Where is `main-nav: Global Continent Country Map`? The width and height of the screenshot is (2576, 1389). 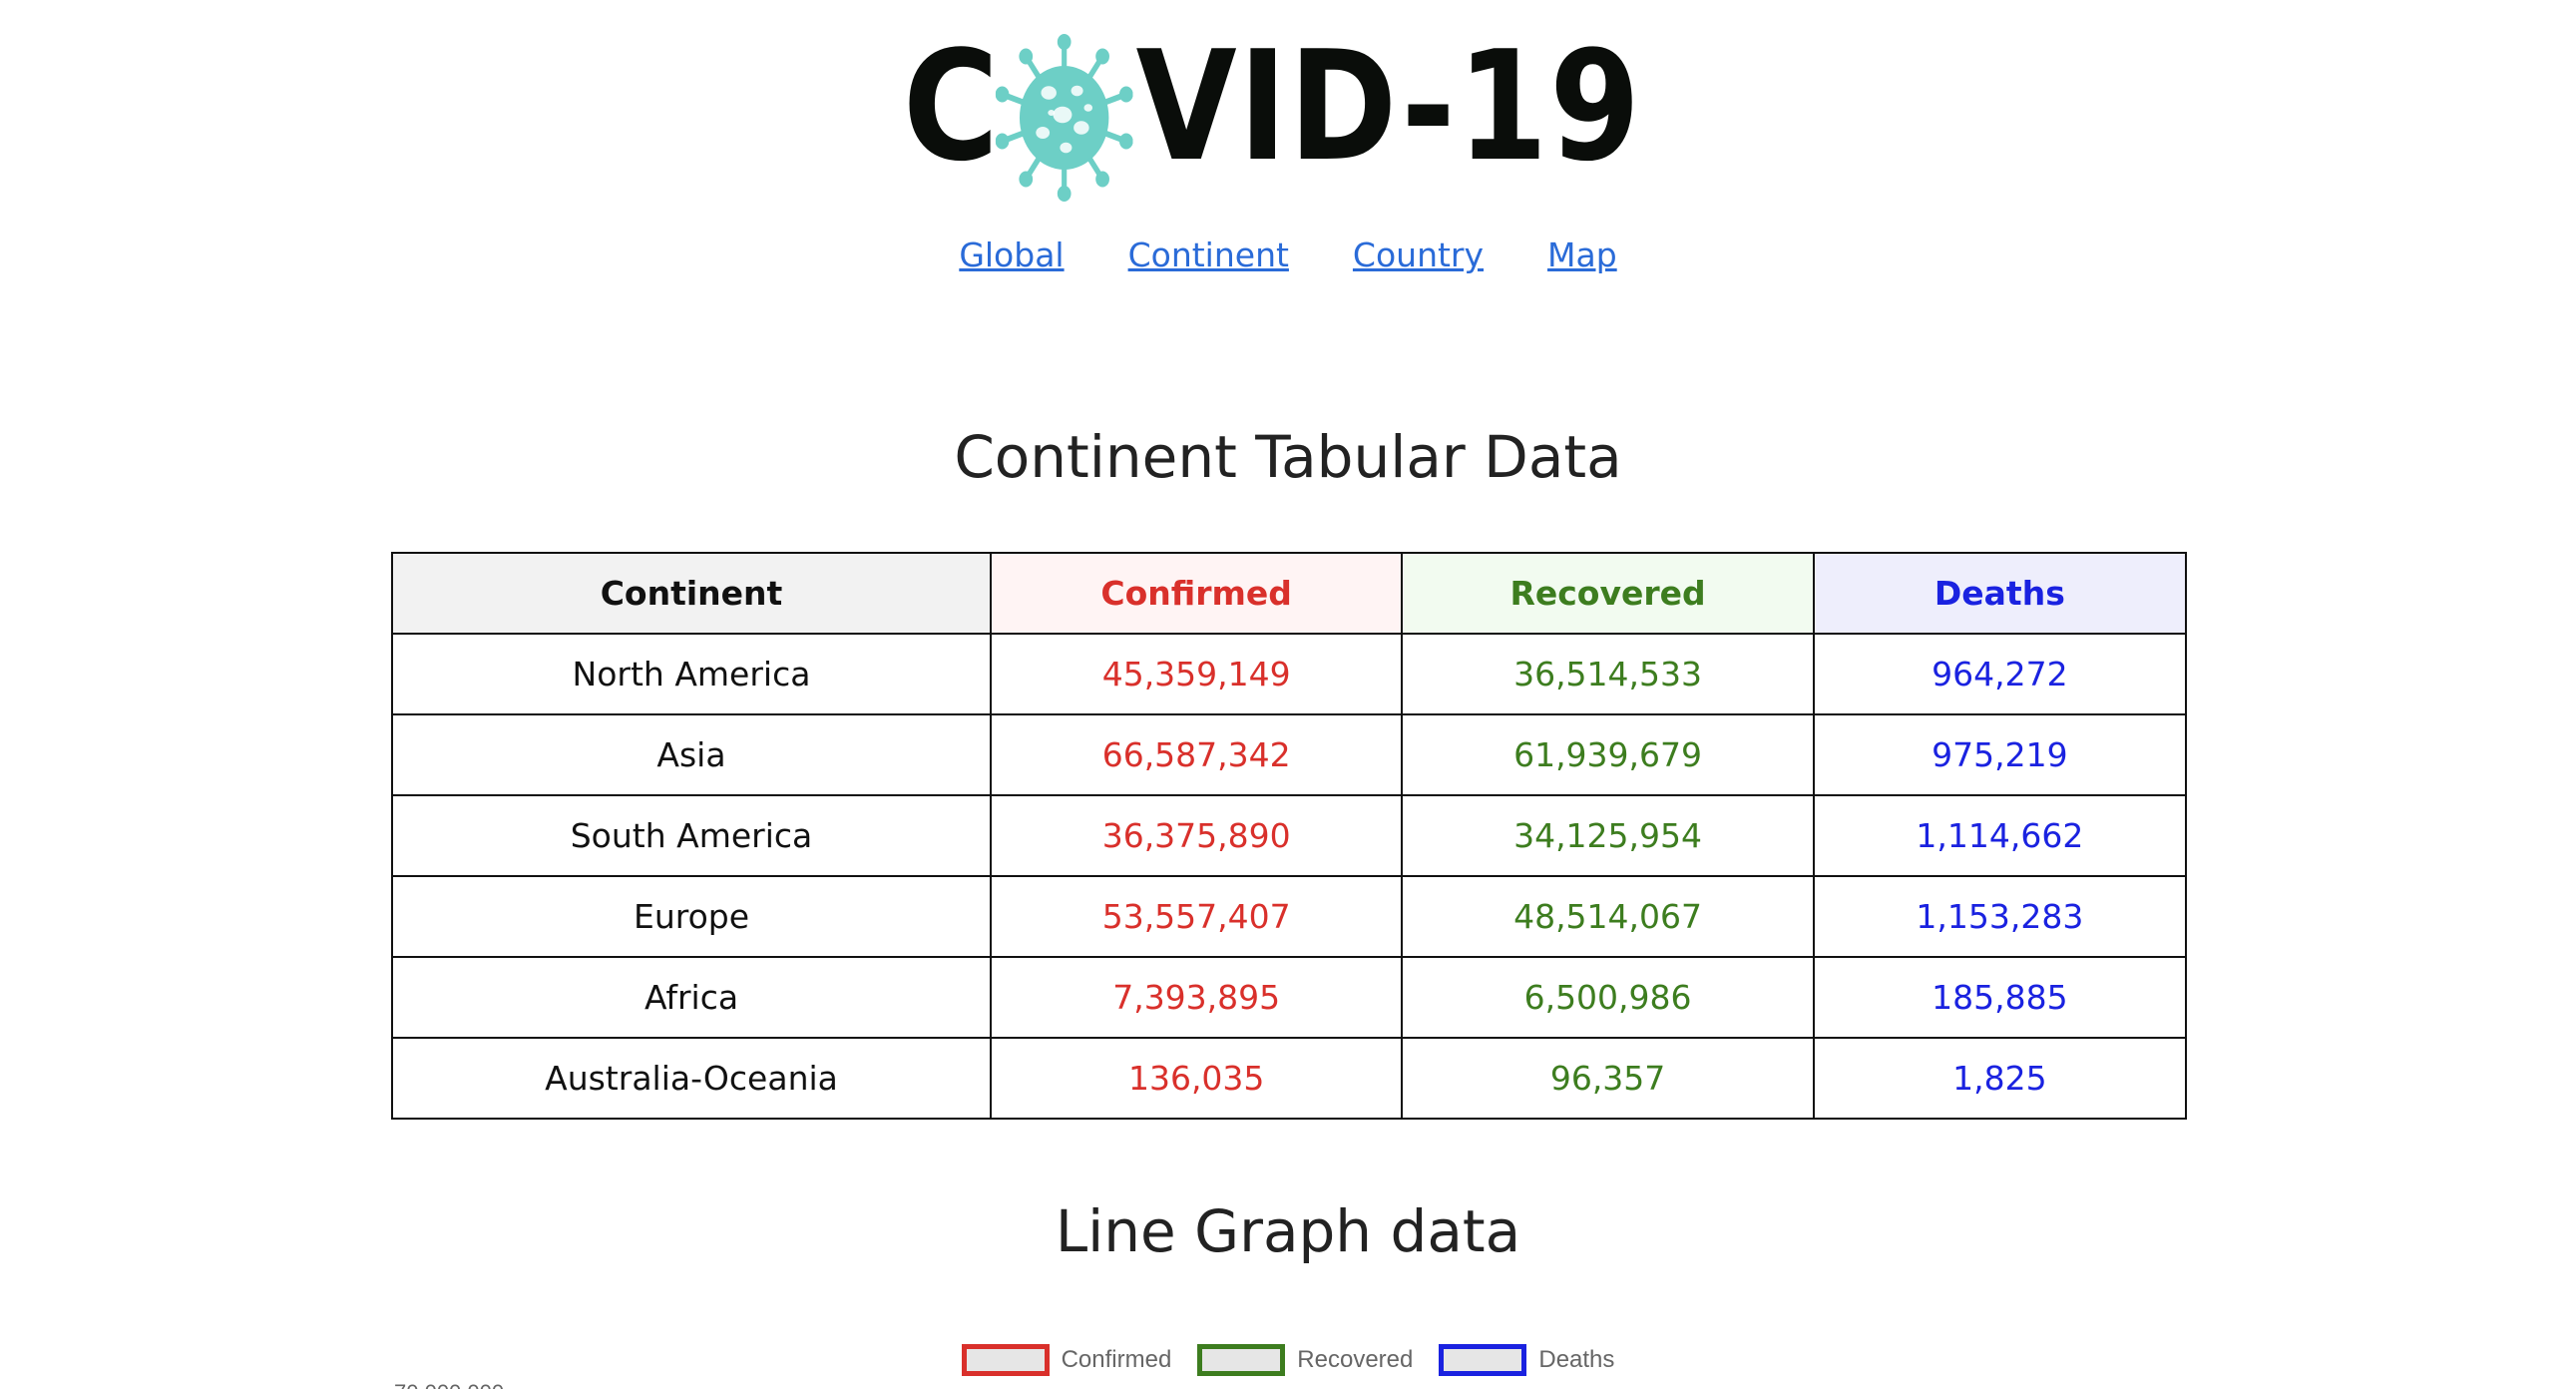
main-nav: Global Continent Country Map is located at coordinates (1288, 254).